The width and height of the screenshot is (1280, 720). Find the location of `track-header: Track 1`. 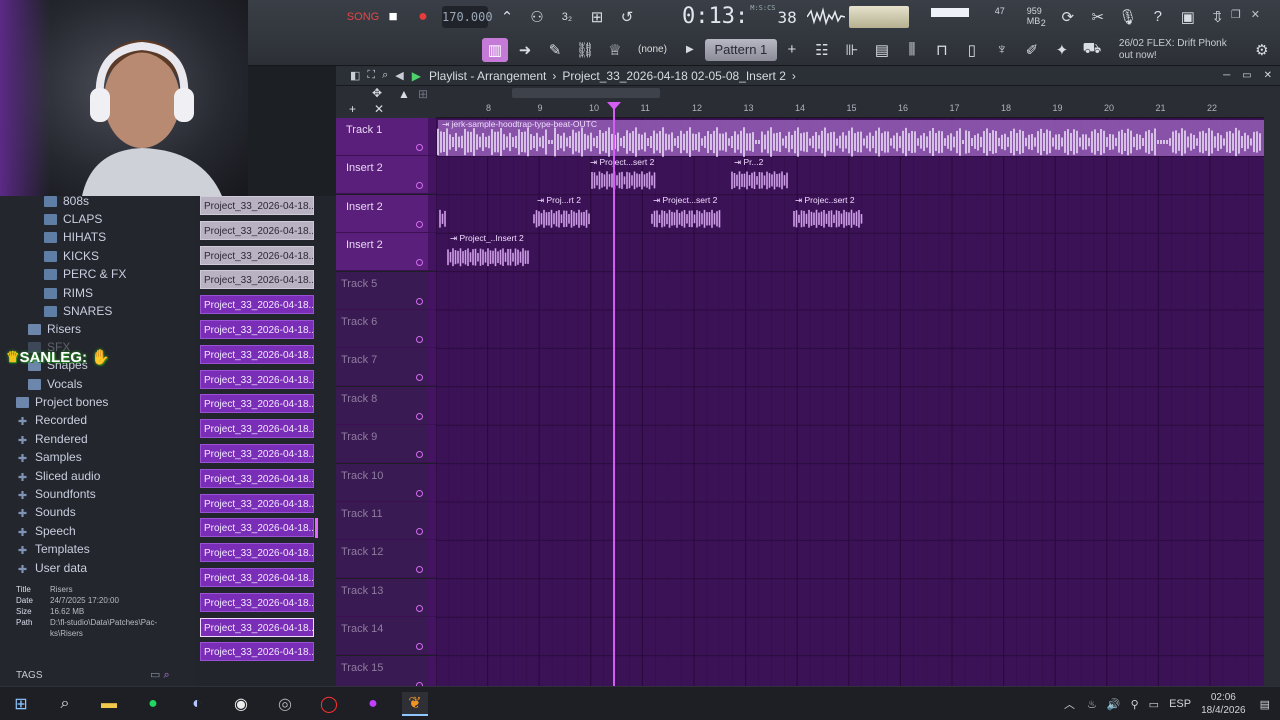

track-header: Track 1 is located at coordinates (386, 137).